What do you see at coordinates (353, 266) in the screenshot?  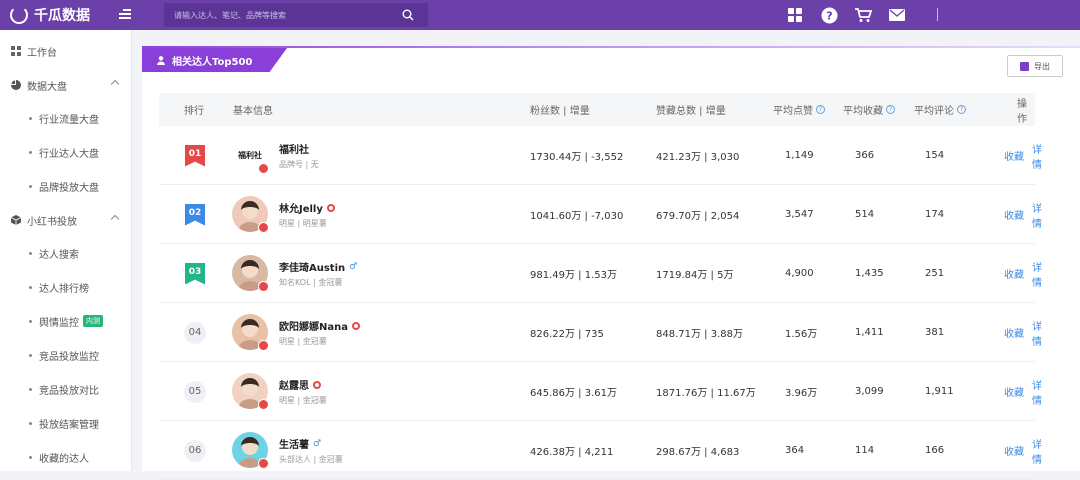 I see `male-icon: ♂` at bounding box center [353, 266].